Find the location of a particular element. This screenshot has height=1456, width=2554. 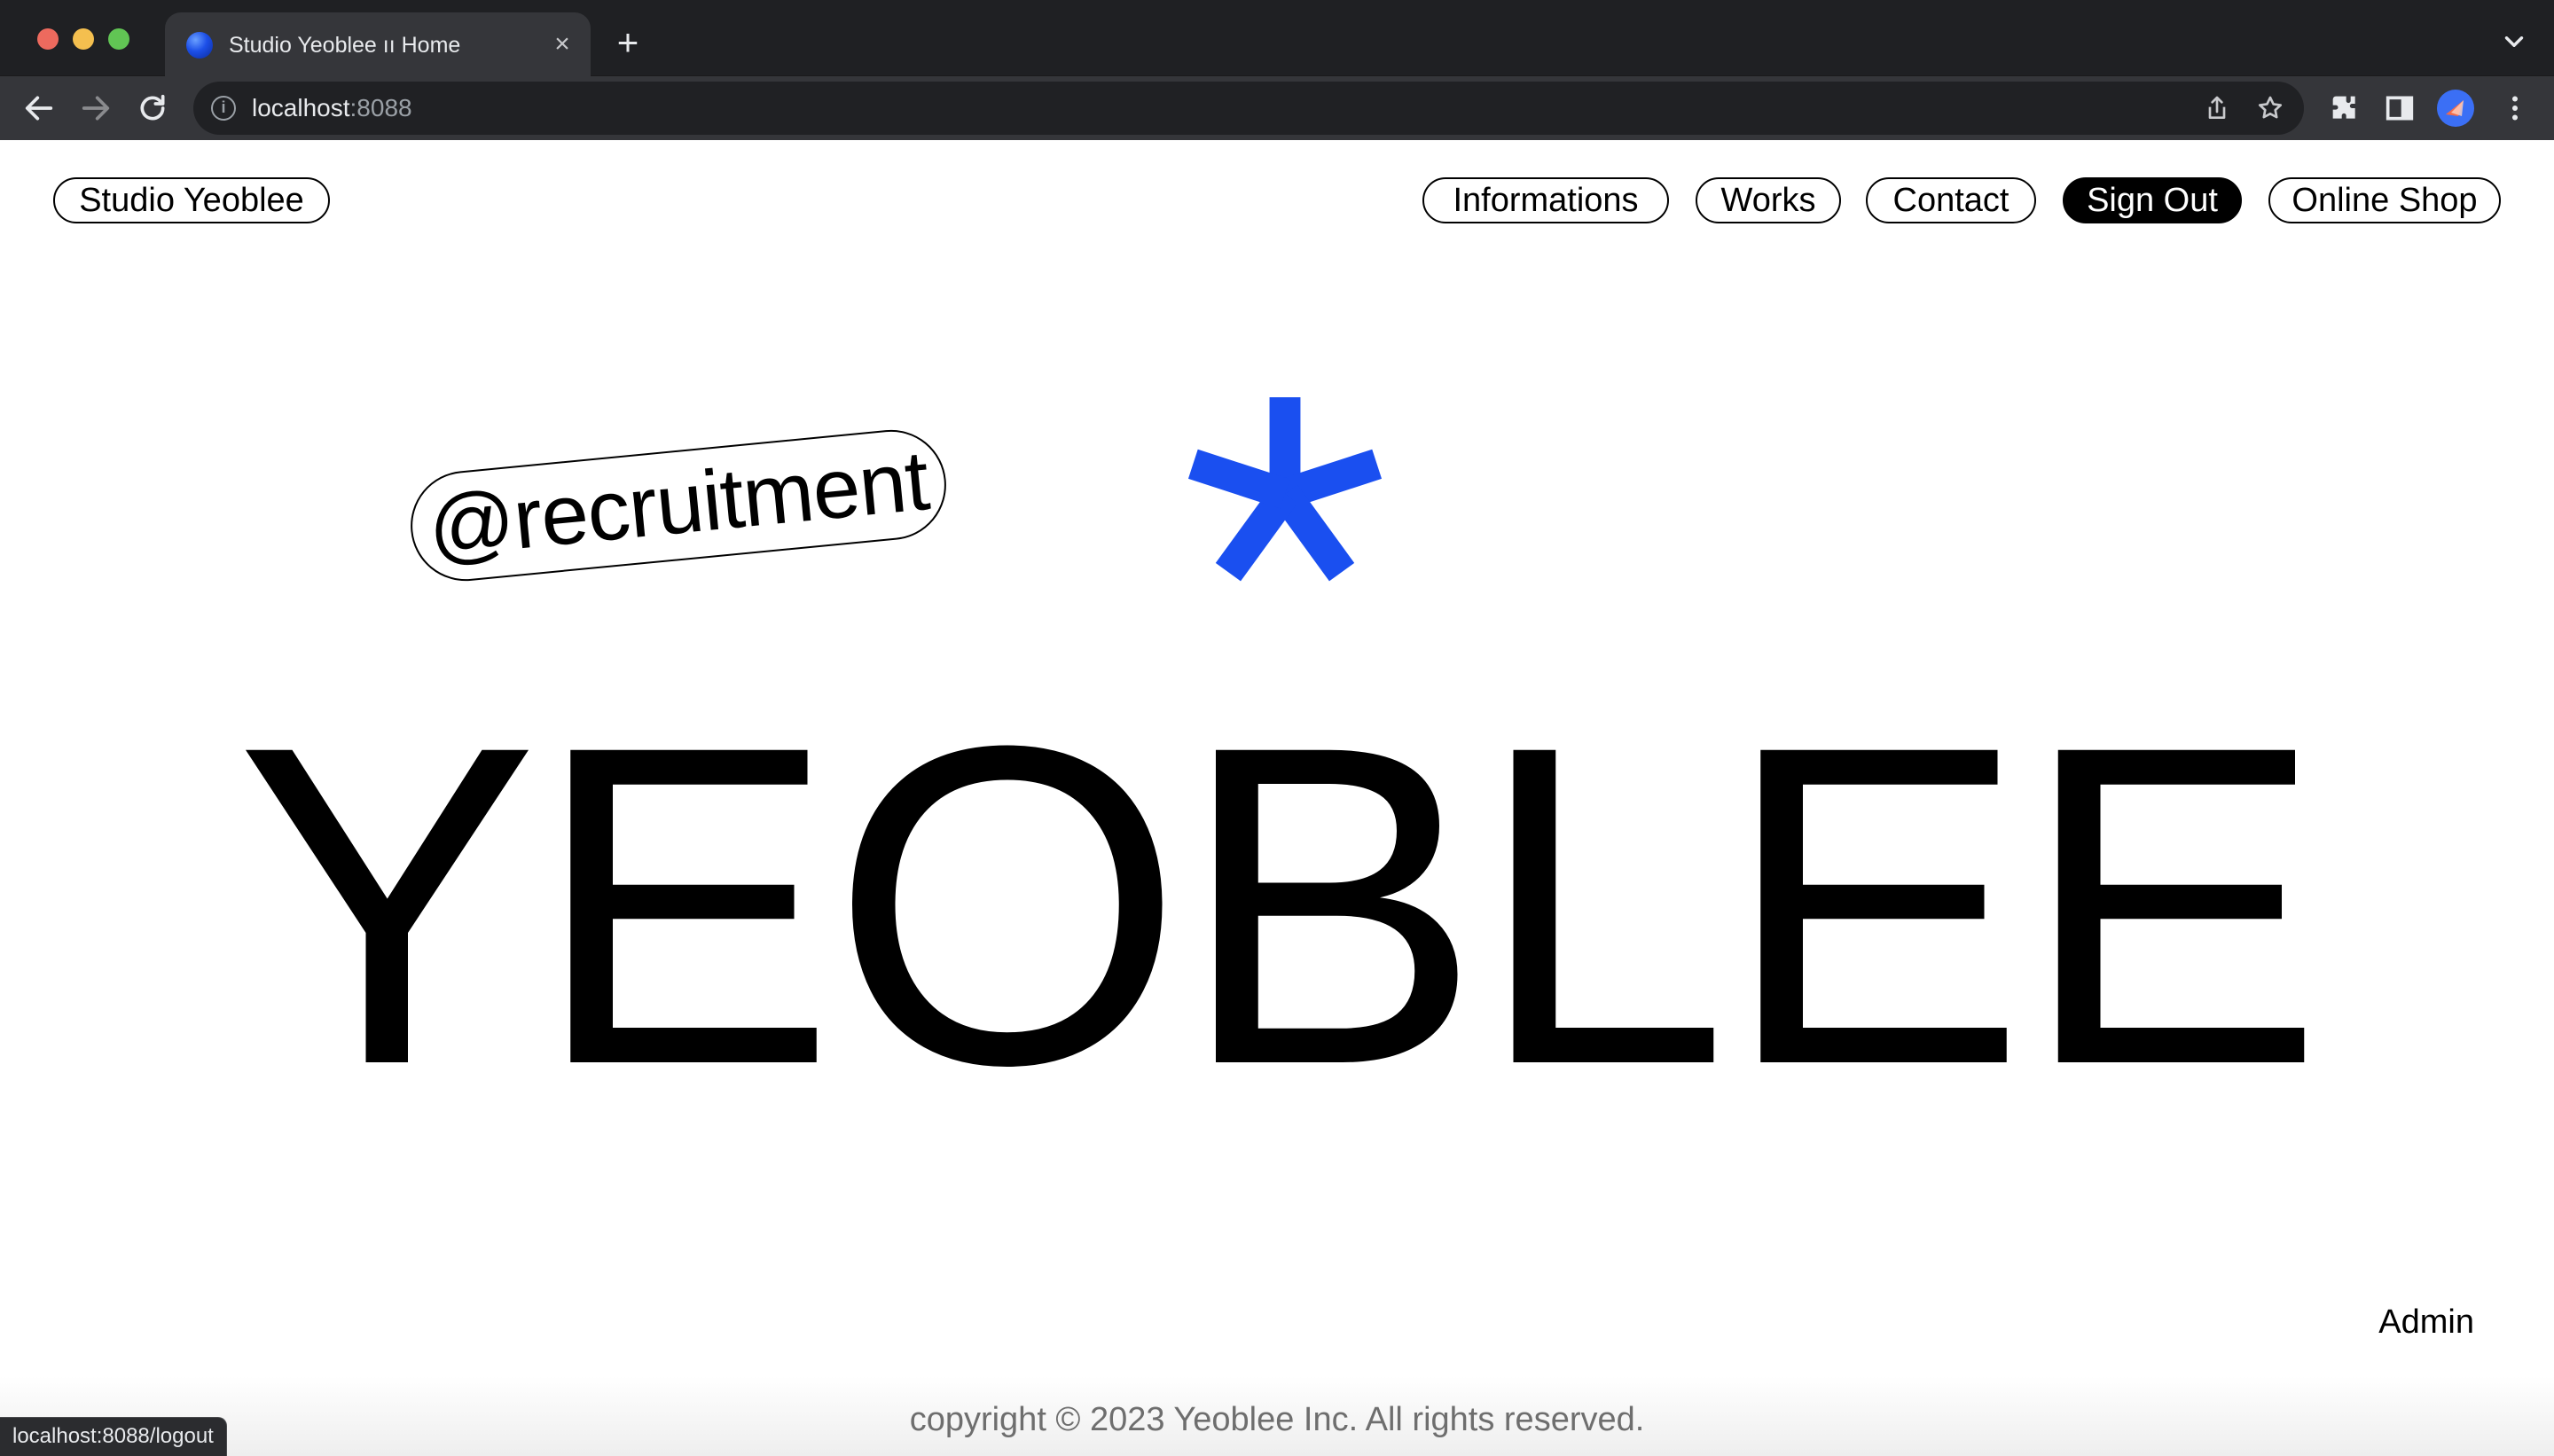

profile-bird-icon is located at coordinates (2455, 108).